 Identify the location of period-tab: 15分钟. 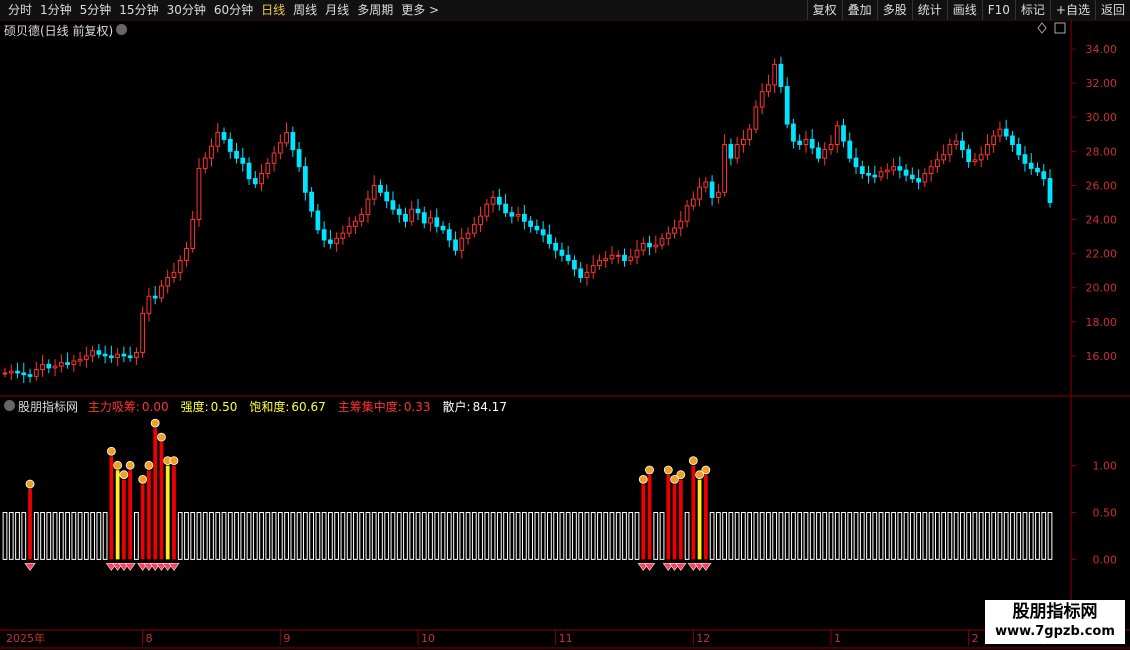
(138, 10).